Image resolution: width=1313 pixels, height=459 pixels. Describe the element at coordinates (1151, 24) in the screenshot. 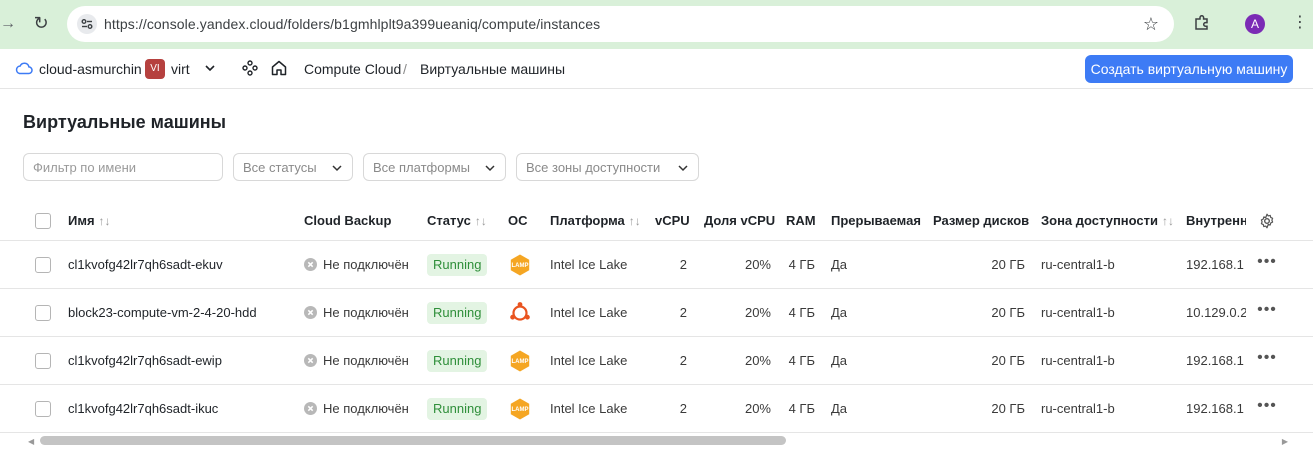

I see `bookmark-star-icon: ☆` at that location.